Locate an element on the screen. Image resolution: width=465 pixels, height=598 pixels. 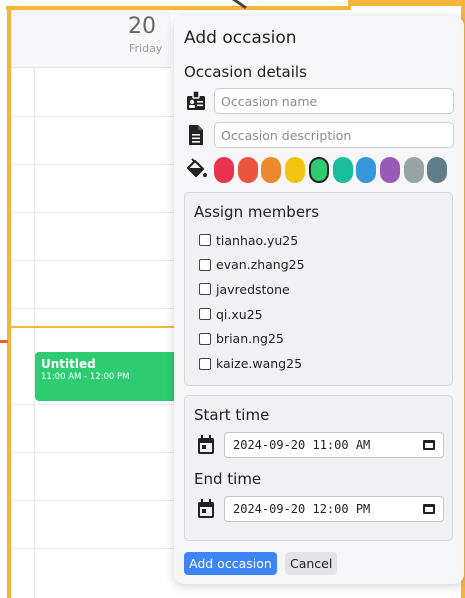
member-option: qi.xu25 is located at coordinates (231, 314).